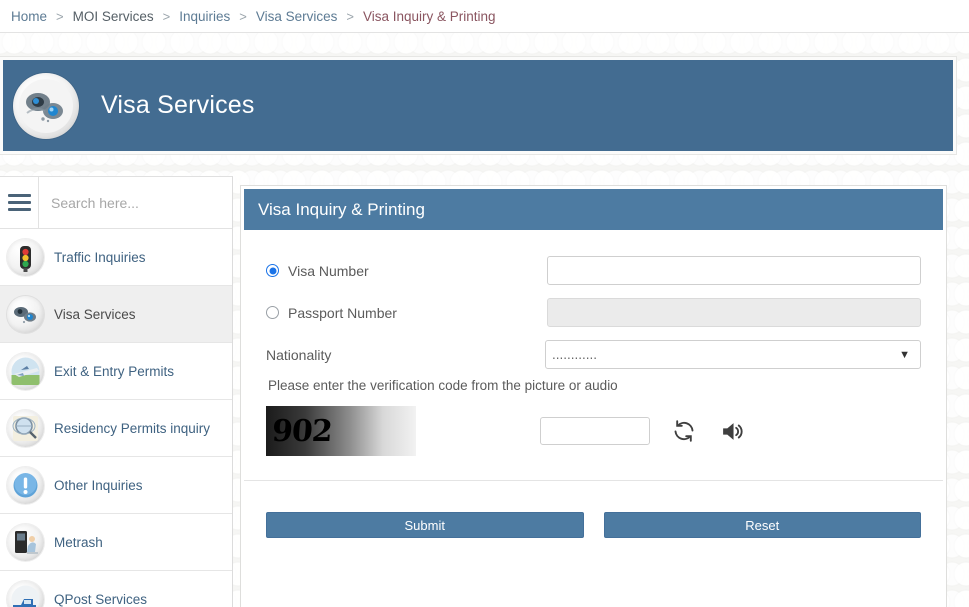 This screenshot has height=607, width=969. I want to click on nationality-row: Nationality ............ ▼, so click(593, 354).